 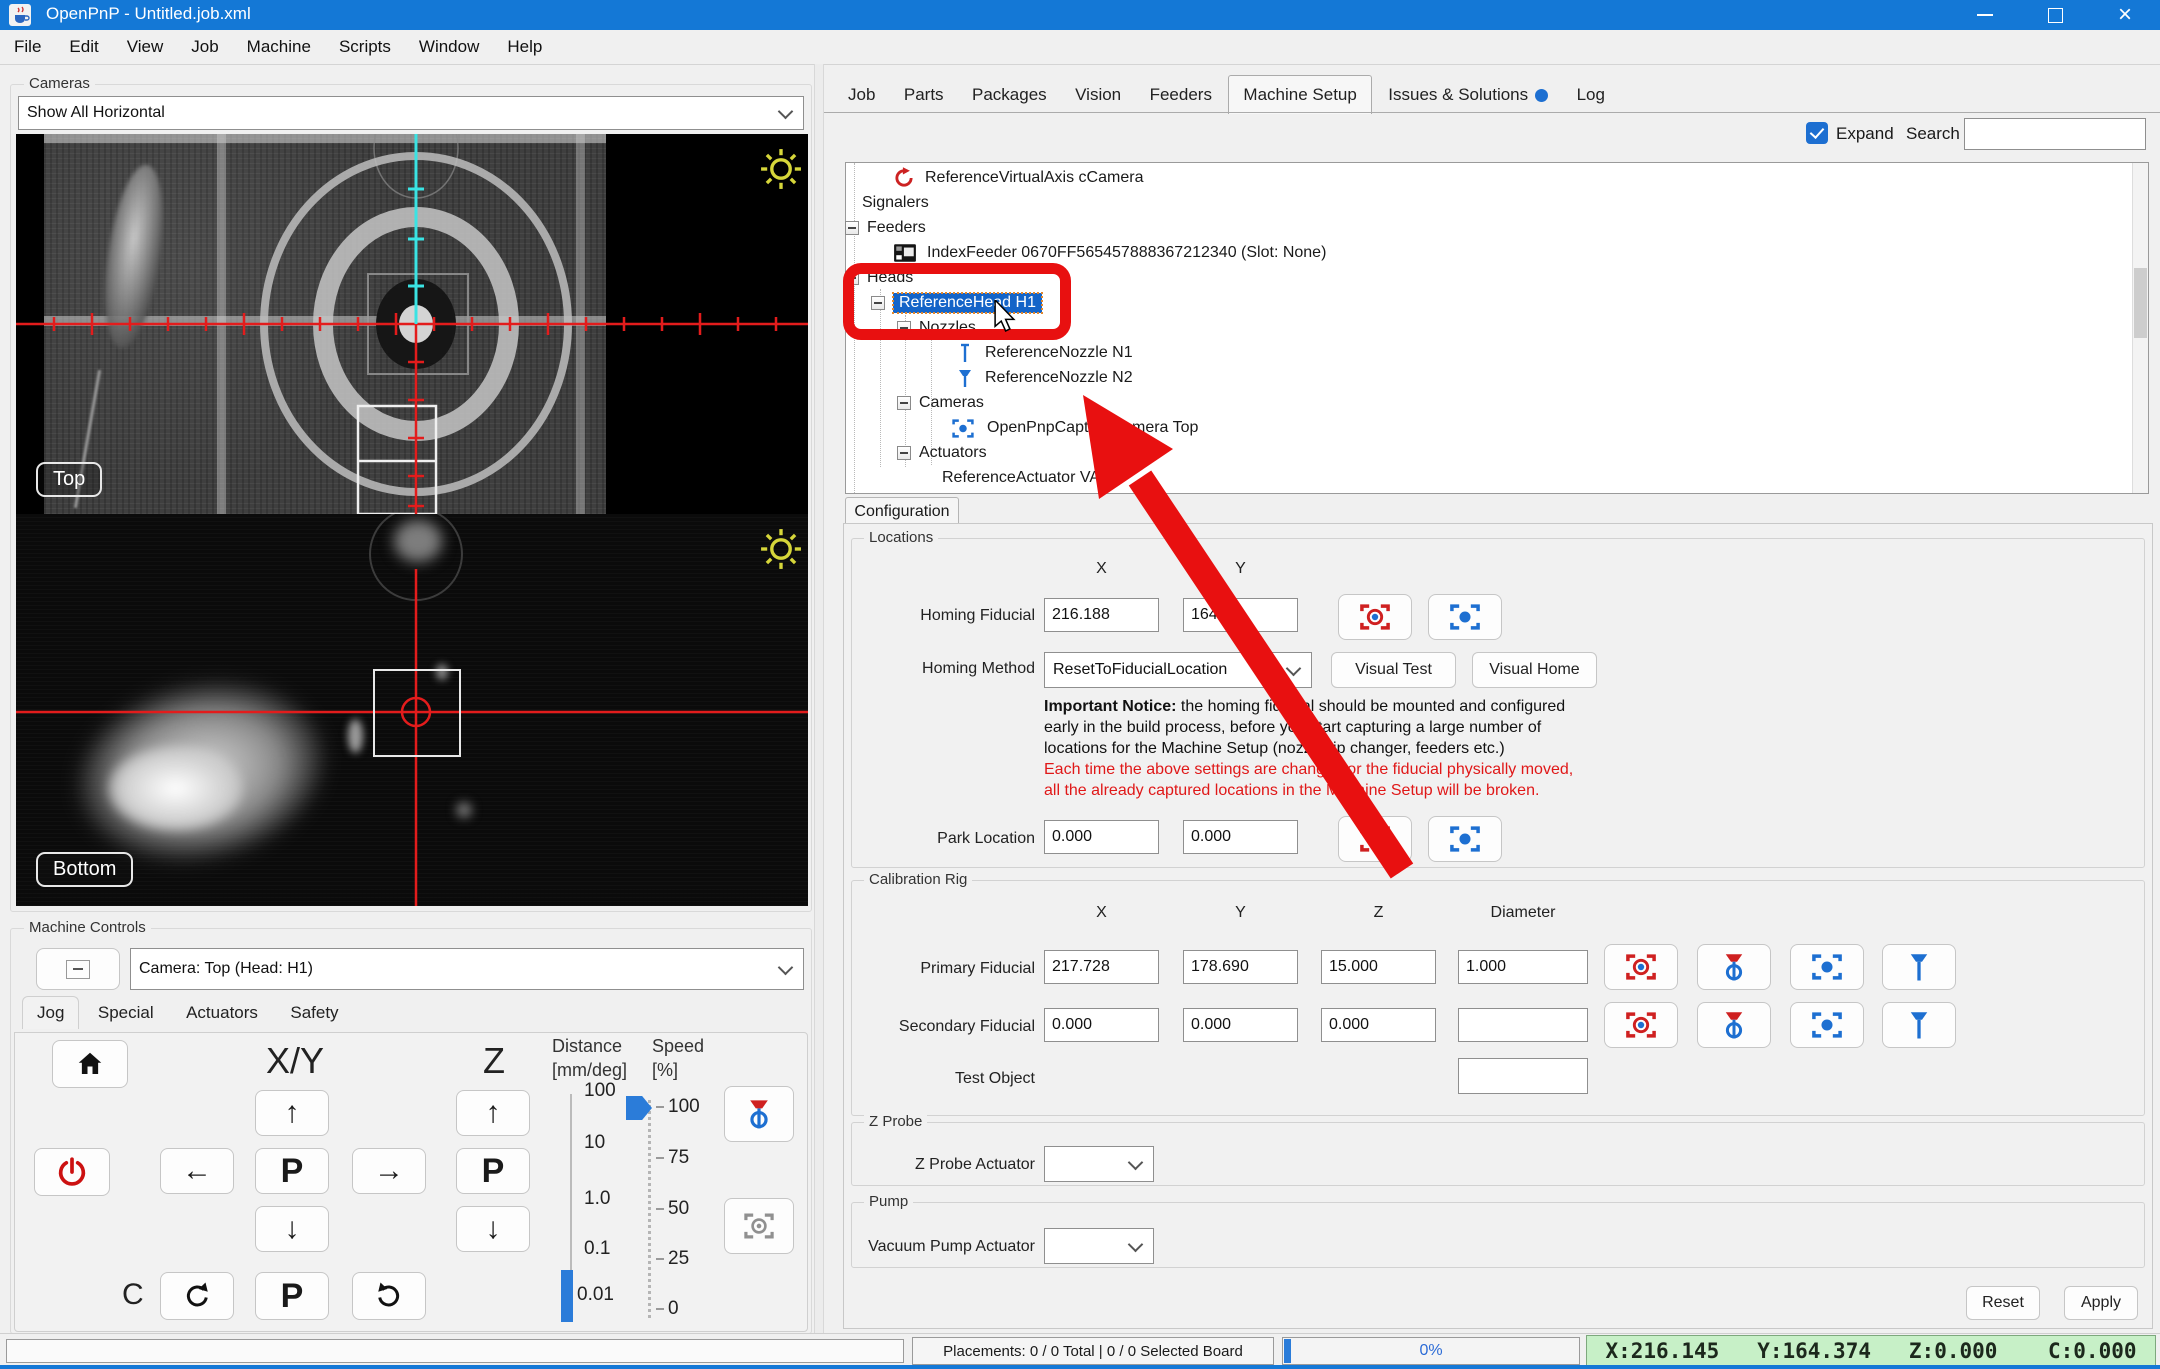 I want to click on homing-fiducial-x-input, so click(x=1101, y=615).